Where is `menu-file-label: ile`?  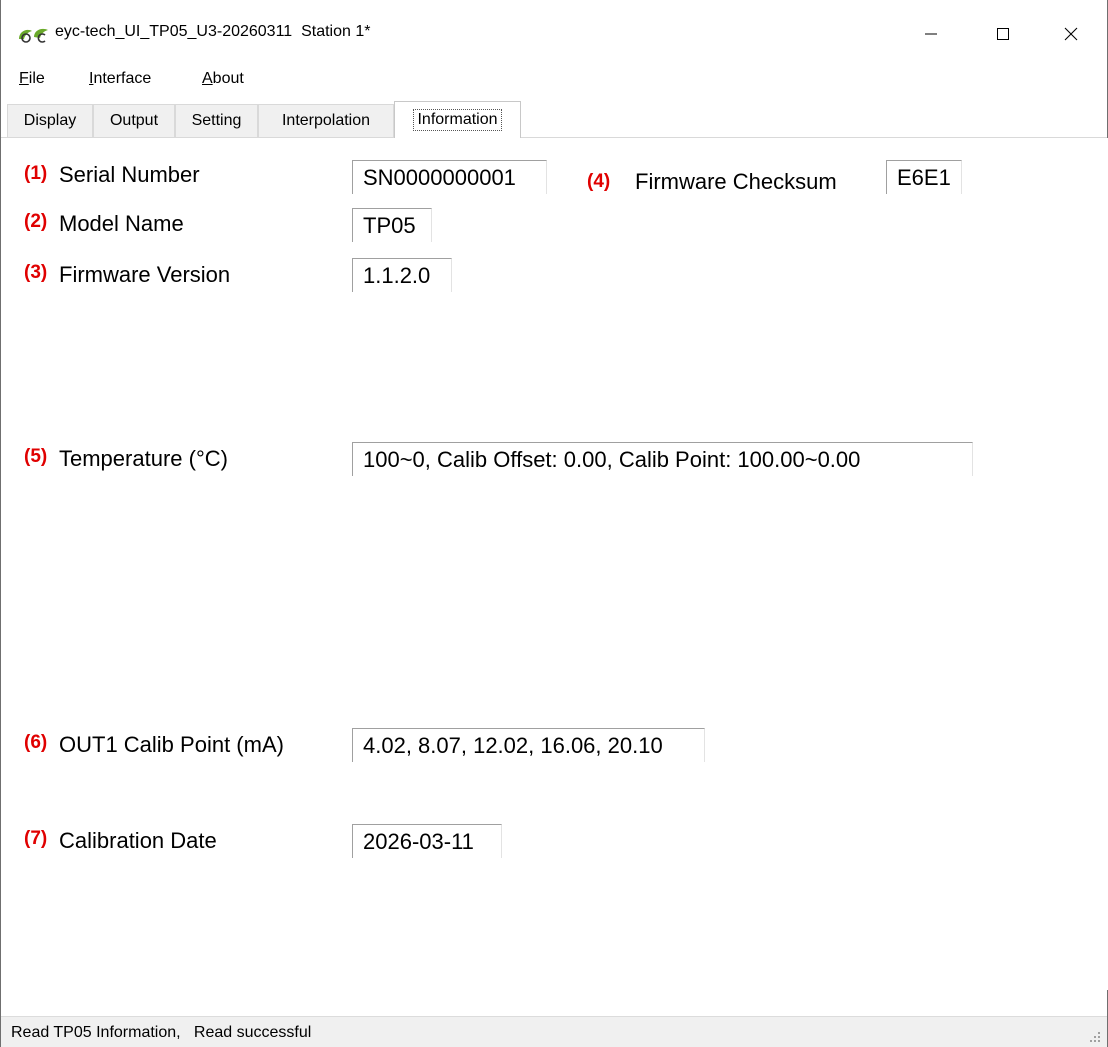
menu-file-label: ile is located at coordinates (36, 78).